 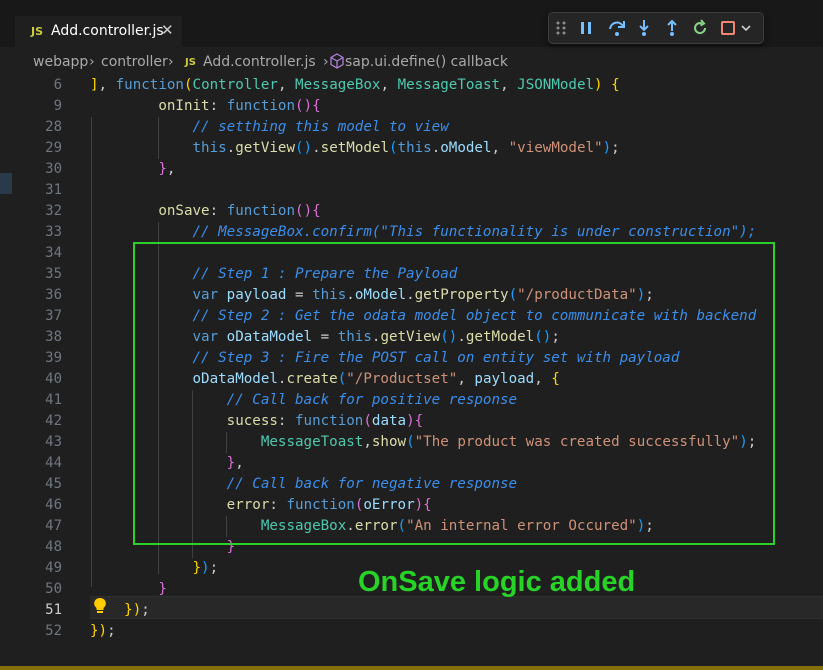 I want to click on line-number: 35, so click(x=53, y=274).